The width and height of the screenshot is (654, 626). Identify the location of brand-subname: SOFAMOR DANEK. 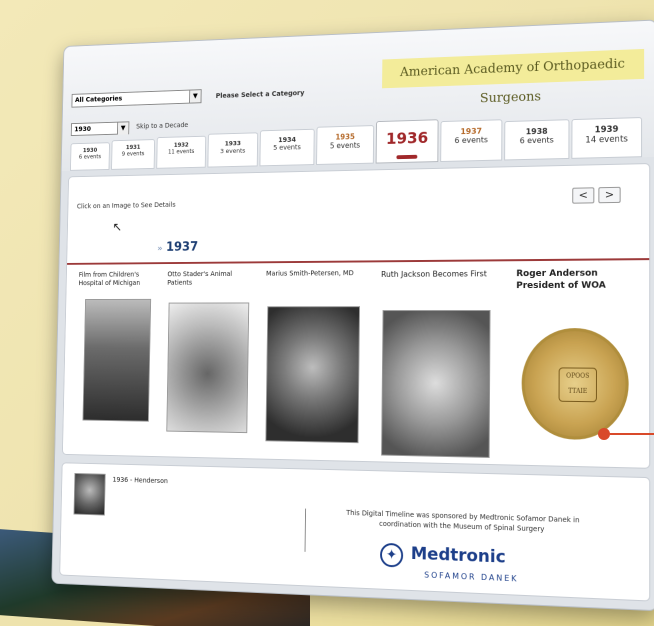
(471, 577).